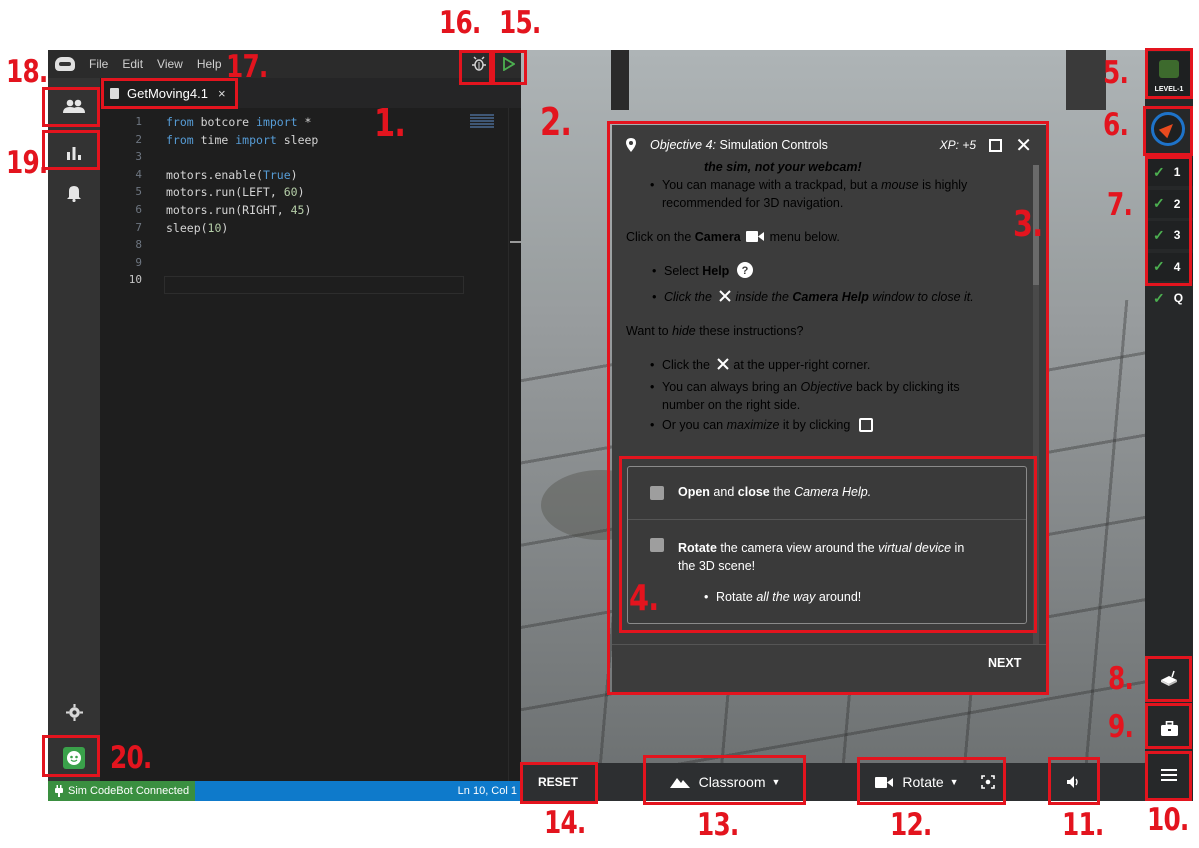 The image size is (1199, 848). Describe the element at coordinates (138, 174) in the screenshot. I see `line-number: 4` at that location.